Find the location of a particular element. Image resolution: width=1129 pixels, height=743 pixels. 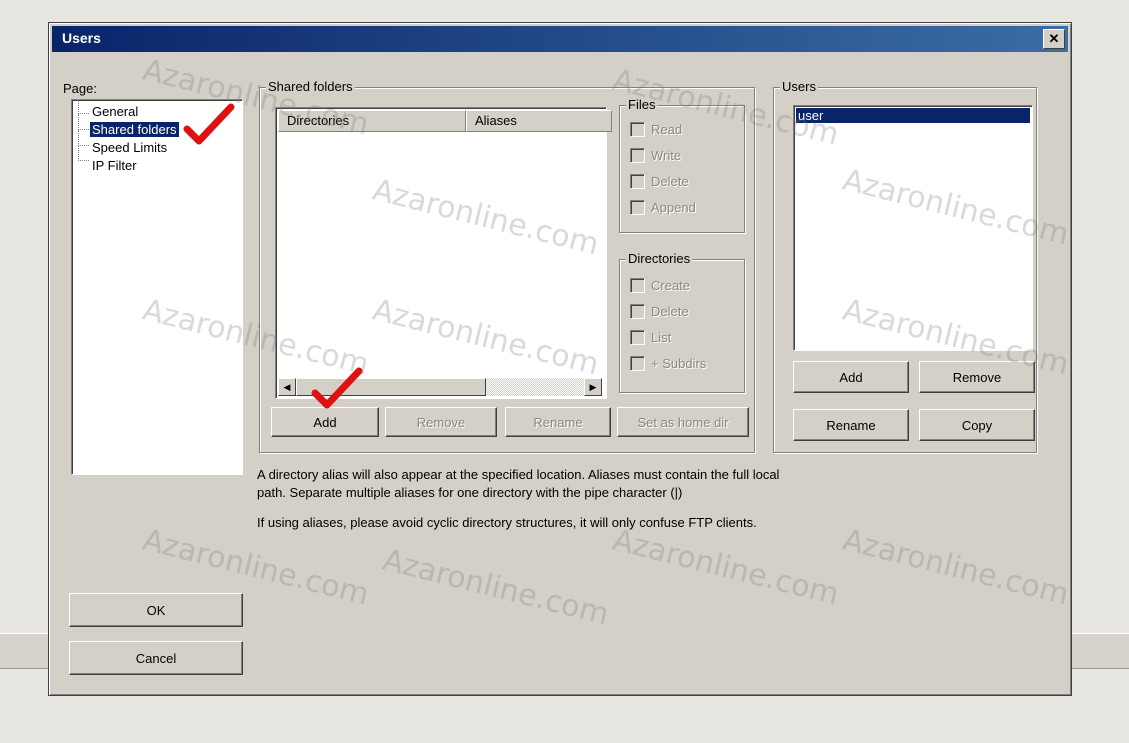

add-user-button: Add is located at coordinates (851, 377).